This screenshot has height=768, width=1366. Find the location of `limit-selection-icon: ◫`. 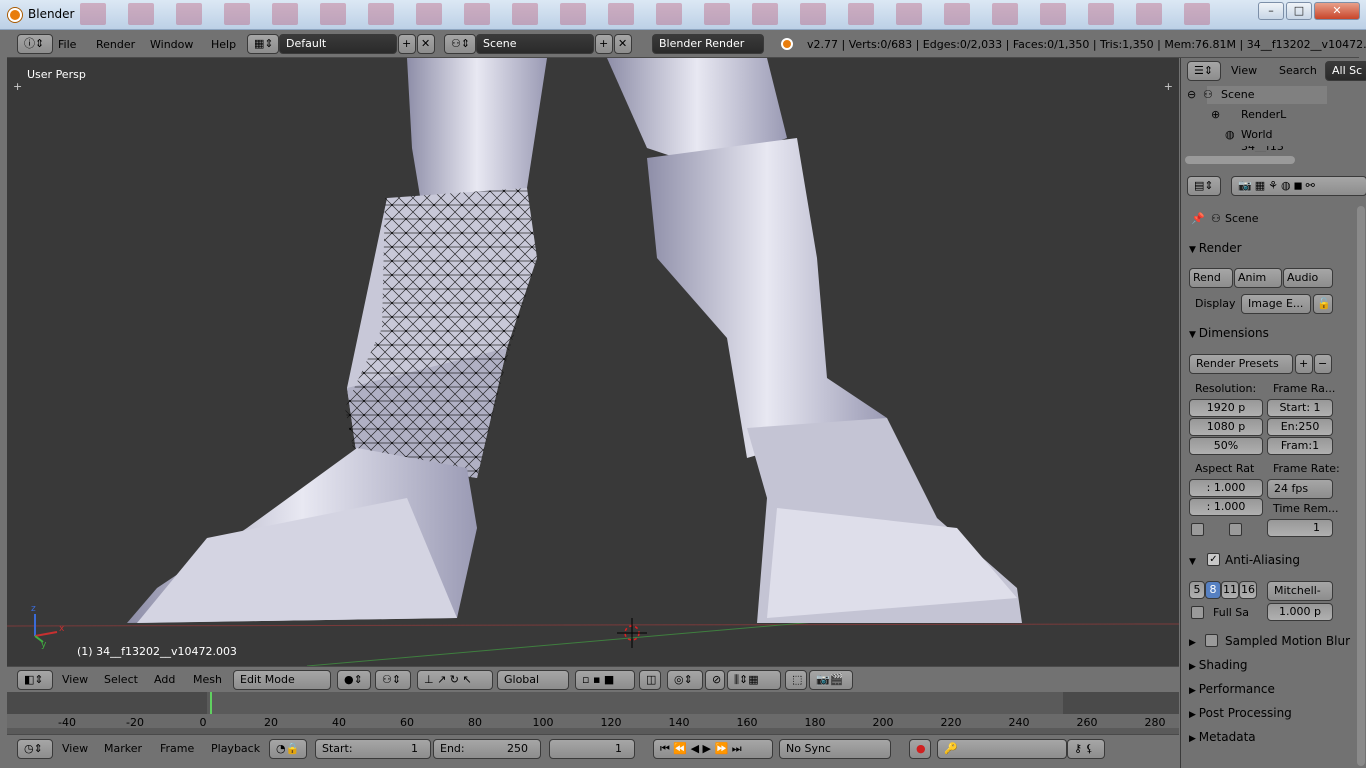

limit-selection-icon: ◫ is located at coordinates (650, 680).